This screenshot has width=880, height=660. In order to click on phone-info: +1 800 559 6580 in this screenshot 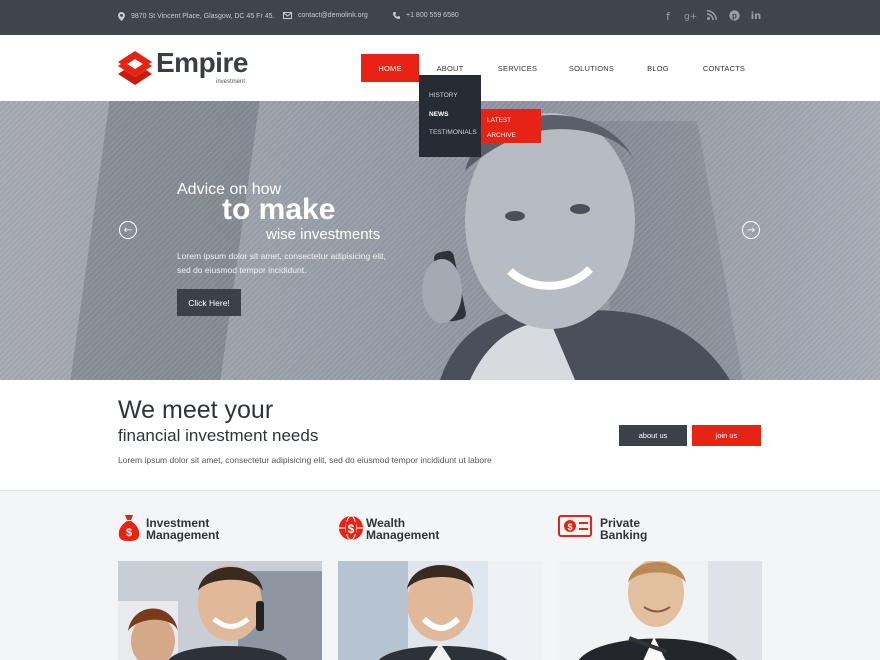, I will do `click(426, 15)`.